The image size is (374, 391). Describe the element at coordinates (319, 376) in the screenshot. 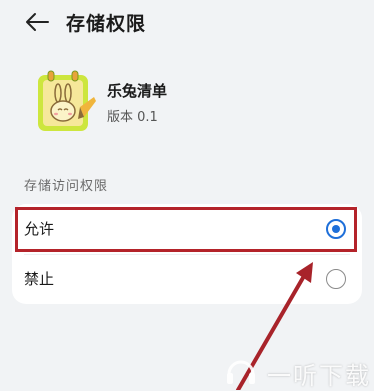

I see `watermark-text: 一听下载` at that location.